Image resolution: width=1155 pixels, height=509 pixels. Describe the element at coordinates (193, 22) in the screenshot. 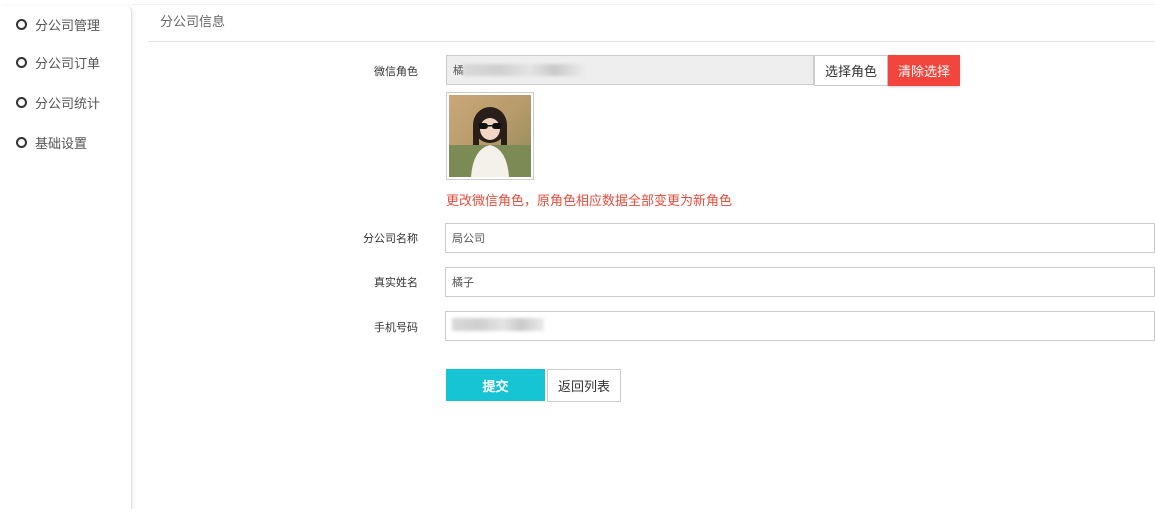

I see `page-title: 分公司信息` at that location.